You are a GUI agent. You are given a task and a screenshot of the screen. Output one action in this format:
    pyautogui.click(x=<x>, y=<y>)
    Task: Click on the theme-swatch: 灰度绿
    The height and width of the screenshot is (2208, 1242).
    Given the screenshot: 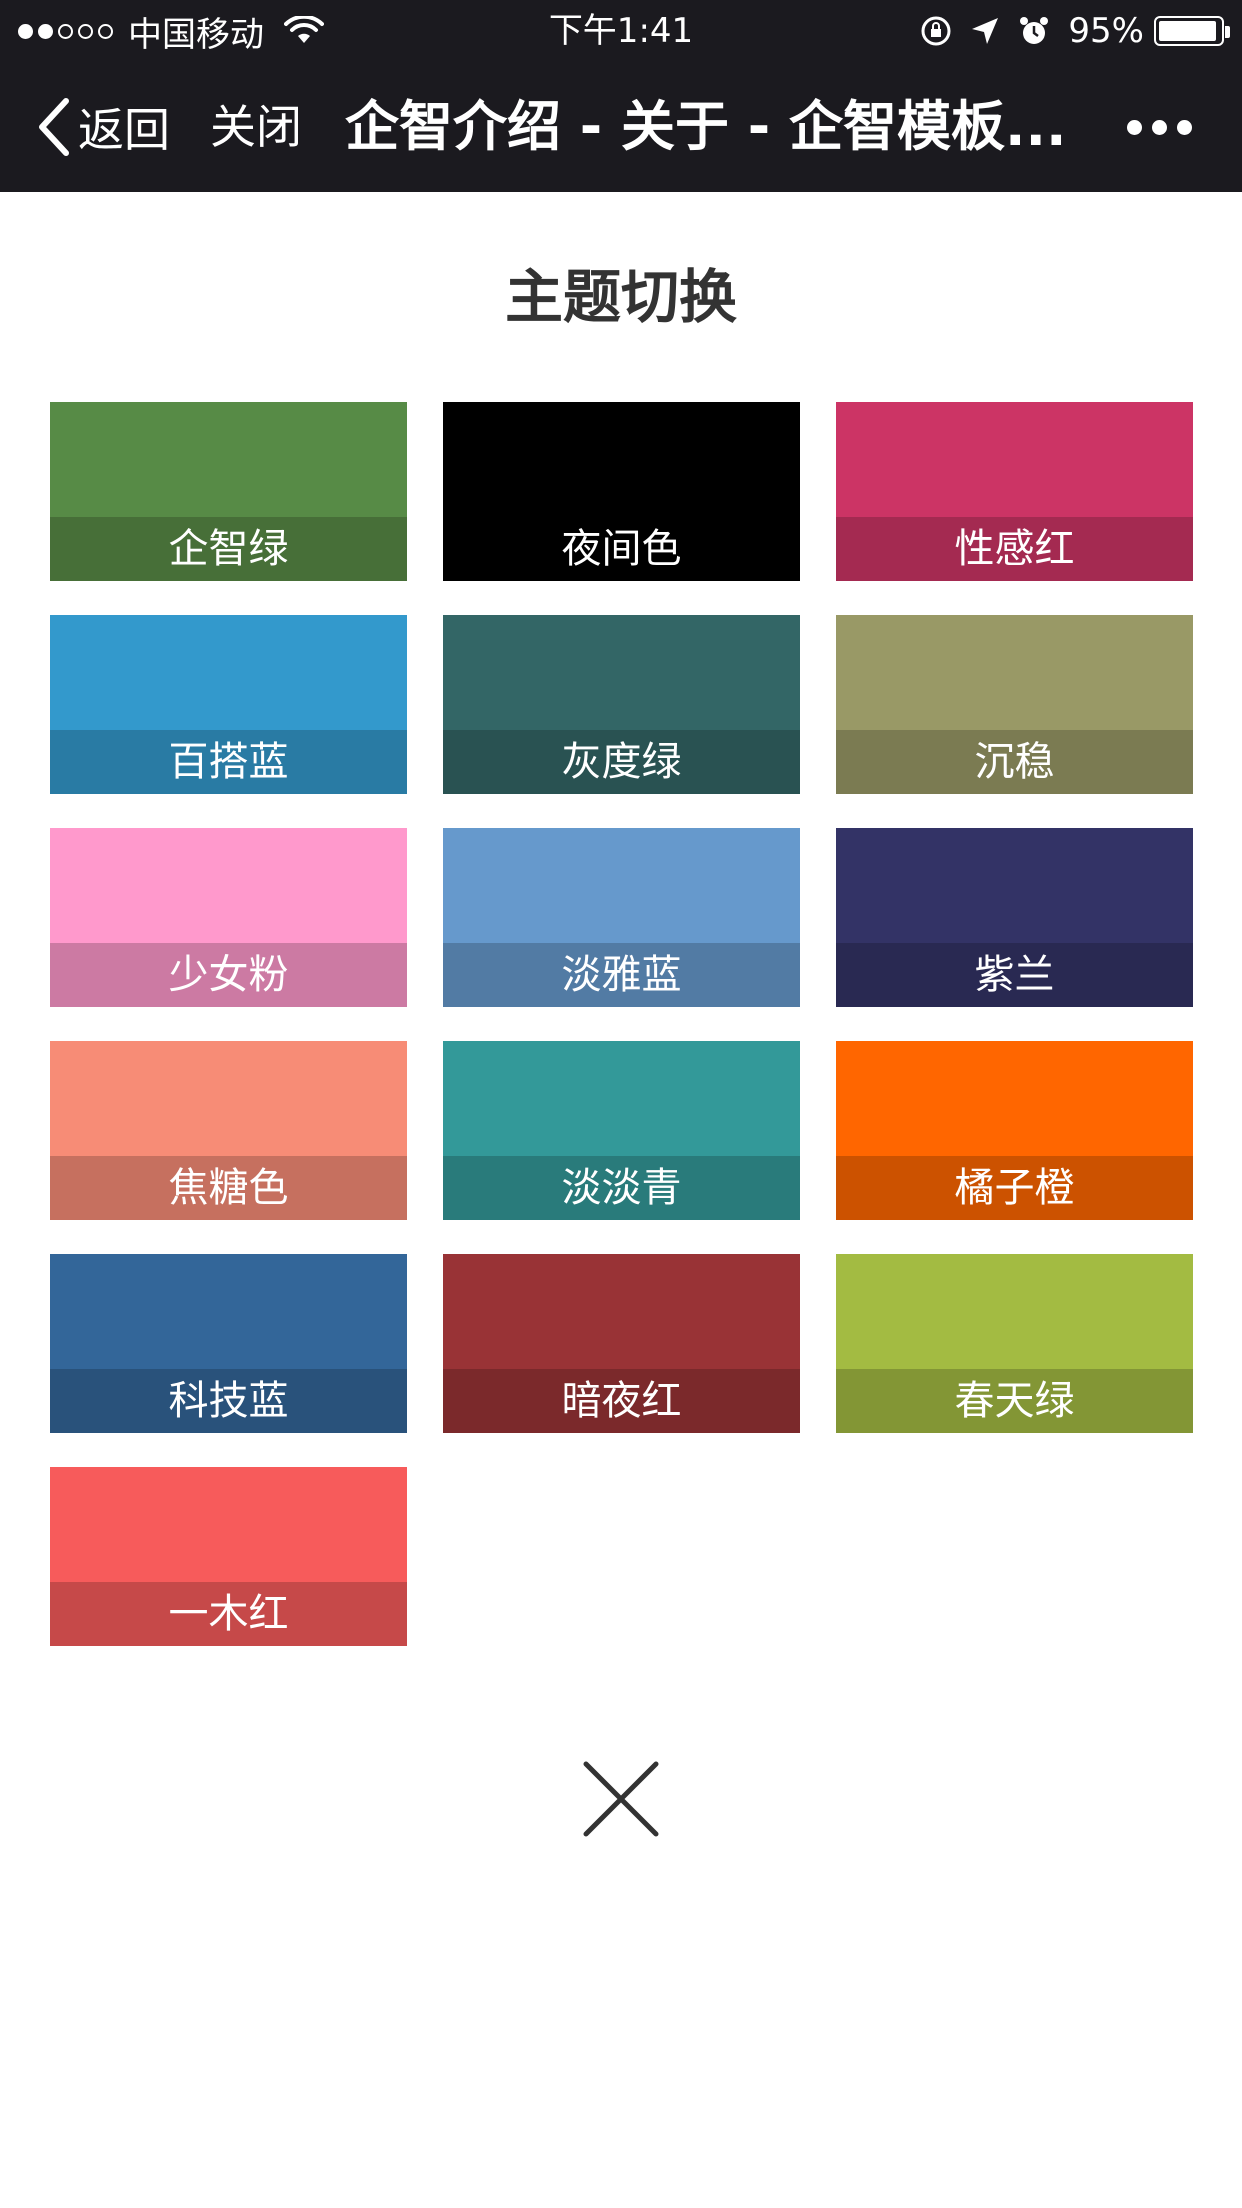 What is the action you would take?
    pyautogui.click(x=621, y=704)
    